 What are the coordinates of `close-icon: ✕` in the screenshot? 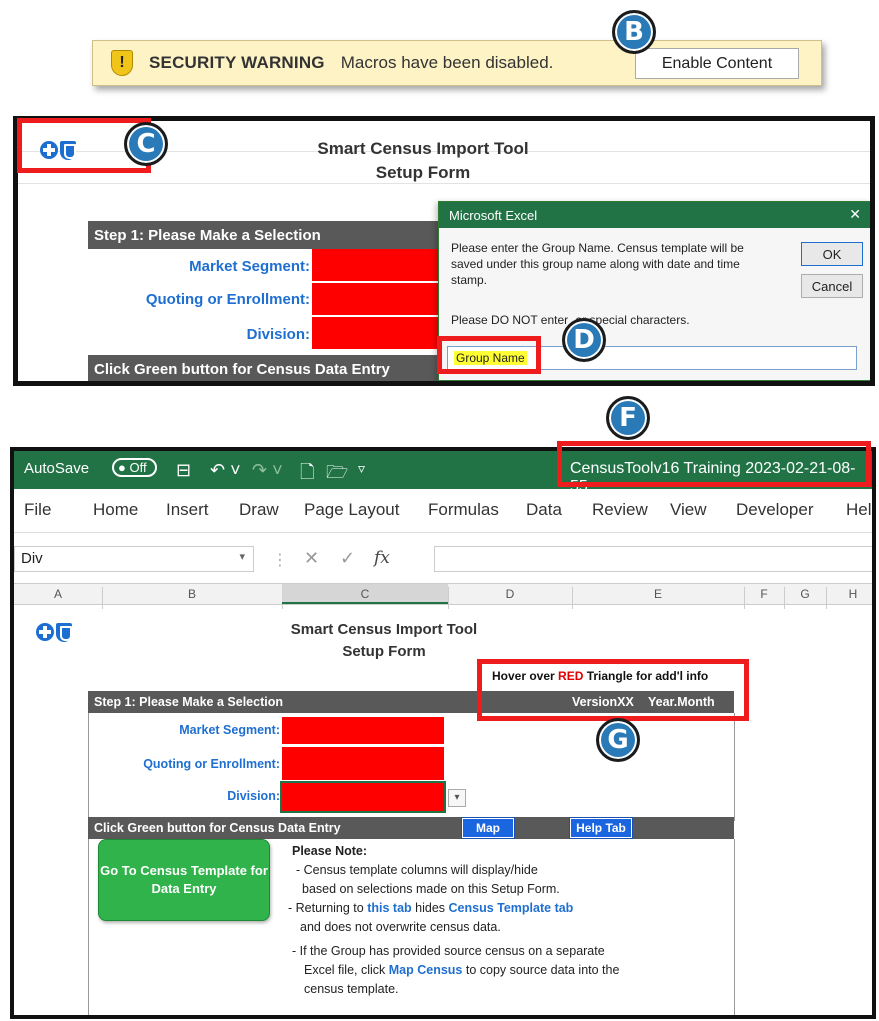 It's located at (855, 214).